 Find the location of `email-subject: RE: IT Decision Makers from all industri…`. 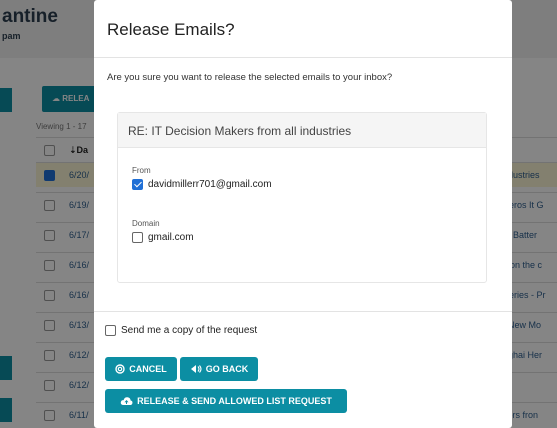

email-subject: RE: IT Decision Makers from all industri… is located at coordinates (240, 131).